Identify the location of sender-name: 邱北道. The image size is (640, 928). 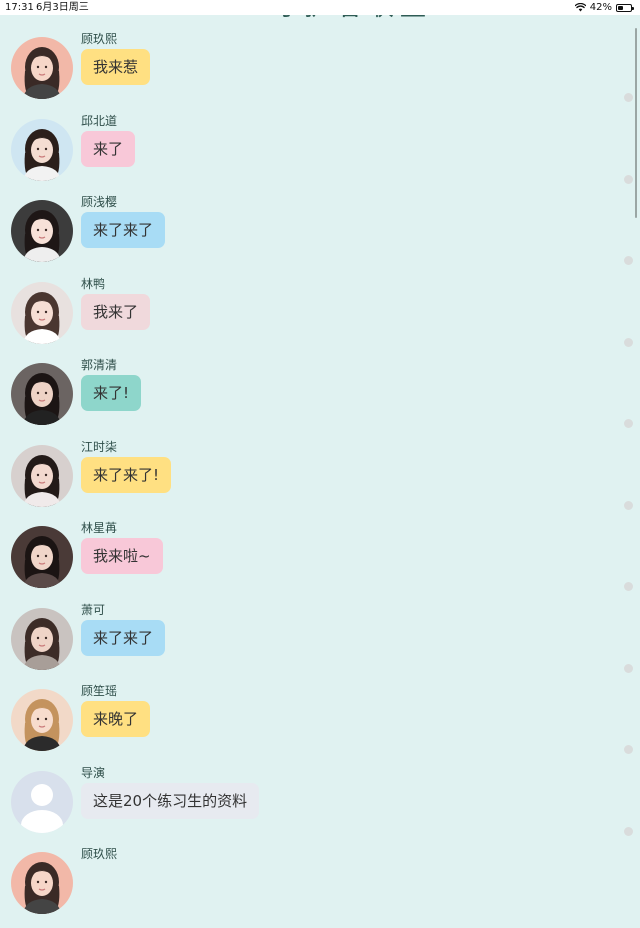
(99, 120).